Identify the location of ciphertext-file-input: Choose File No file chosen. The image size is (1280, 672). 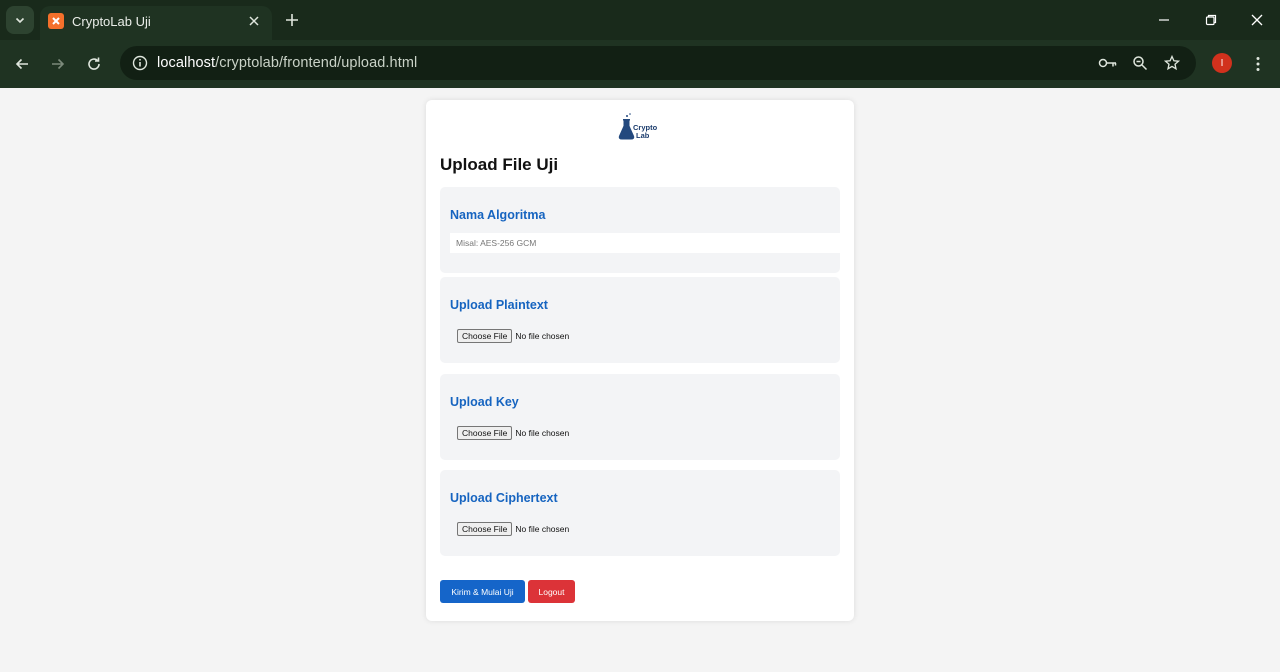
(513, 529).